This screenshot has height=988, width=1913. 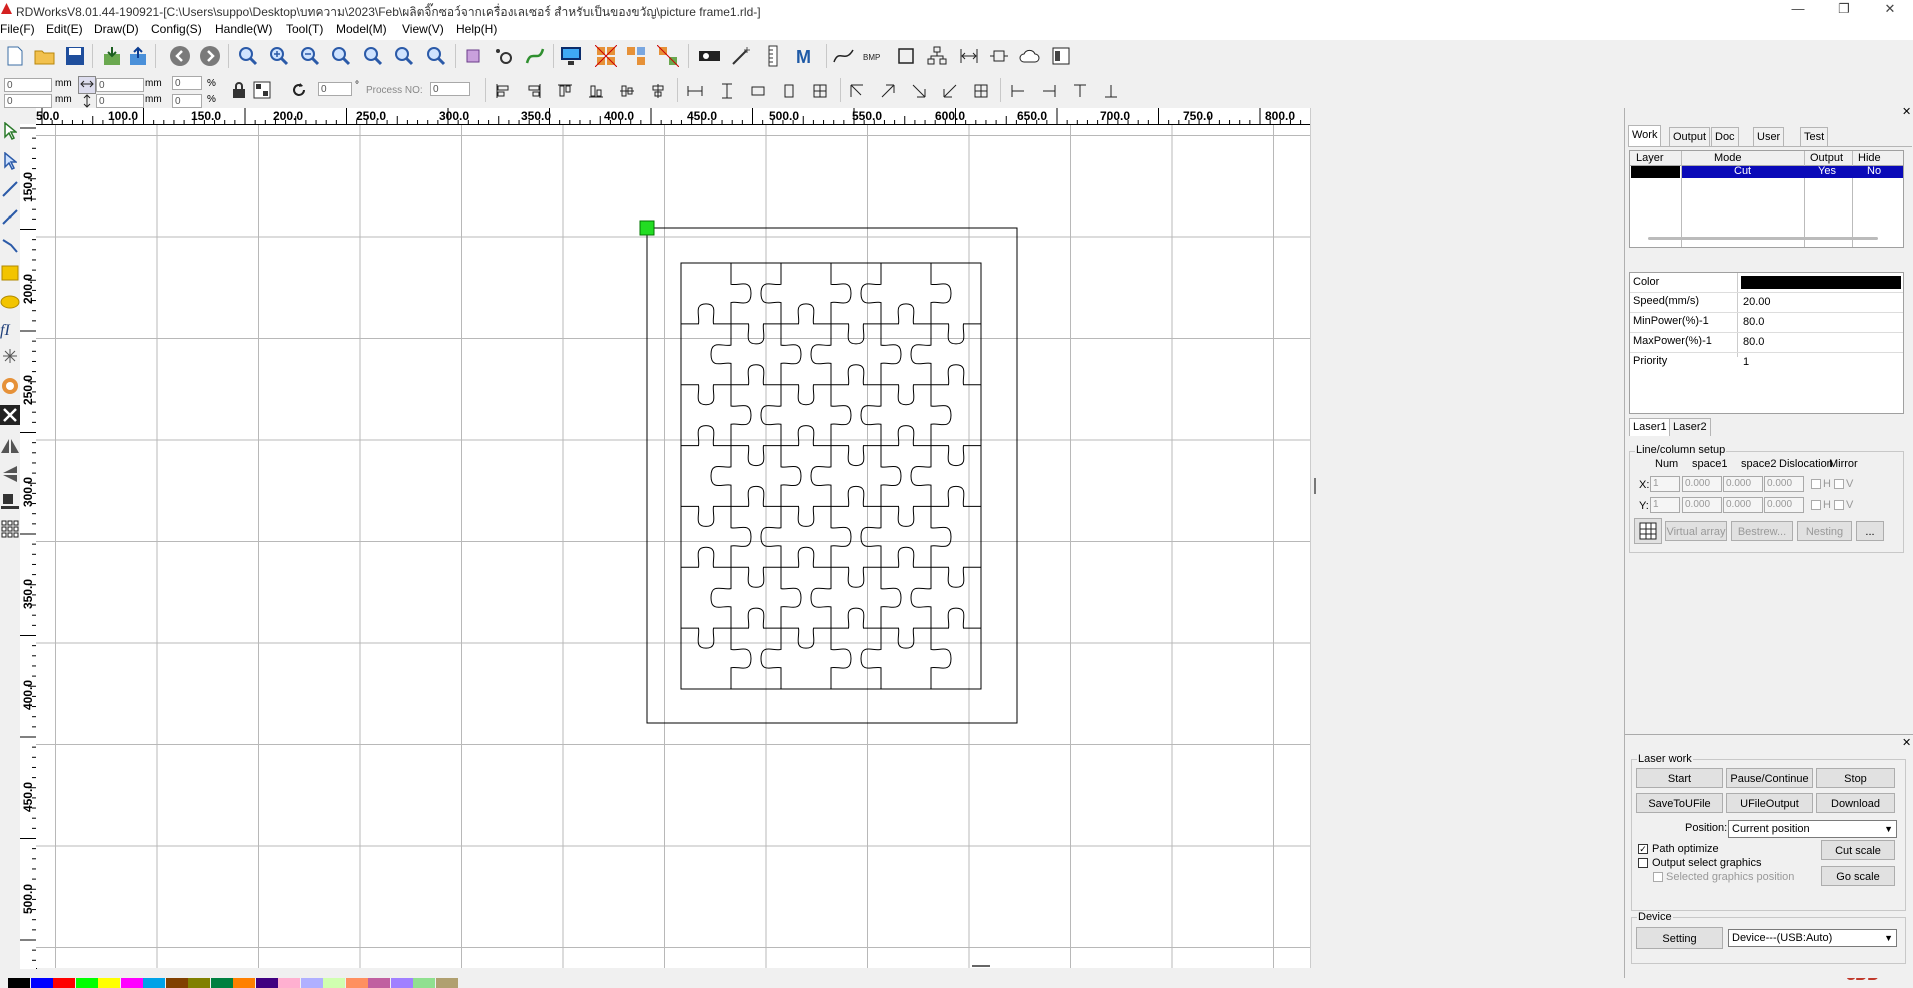 What do you see at coordinates (10, 131) in the screenshot?
I see `select-arrow-icon` at bounding box center [10, 131].